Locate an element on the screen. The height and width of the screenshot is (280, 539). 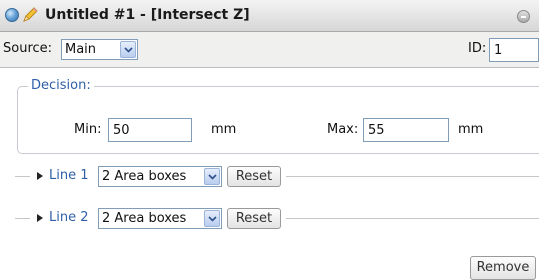
decision-legend: Decision: is located at coordinates (61, 85).